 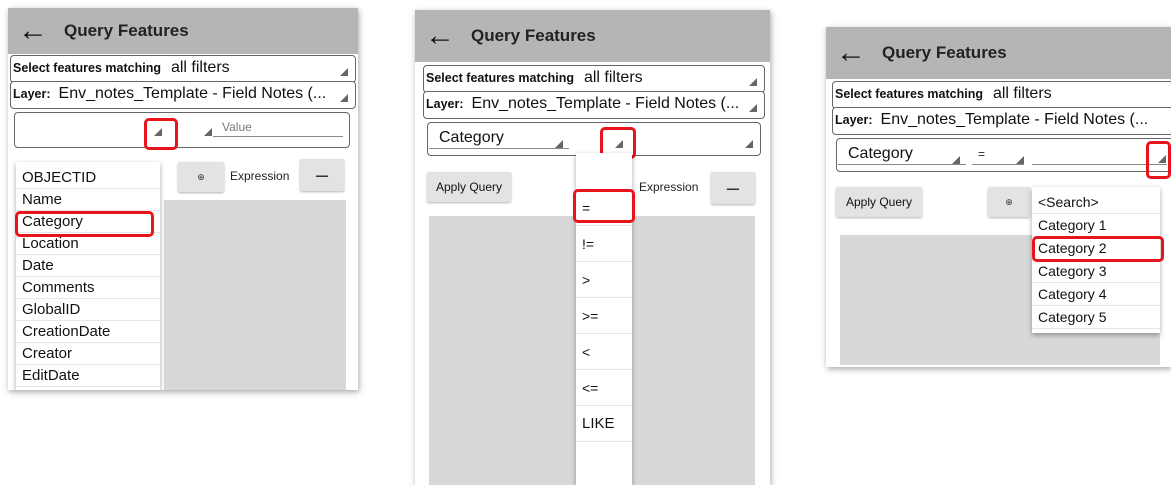 What do you see at coordinates (161, 134) in the screenshot?
I see `highlight-field-chevron` at bounding box center [161, 134].